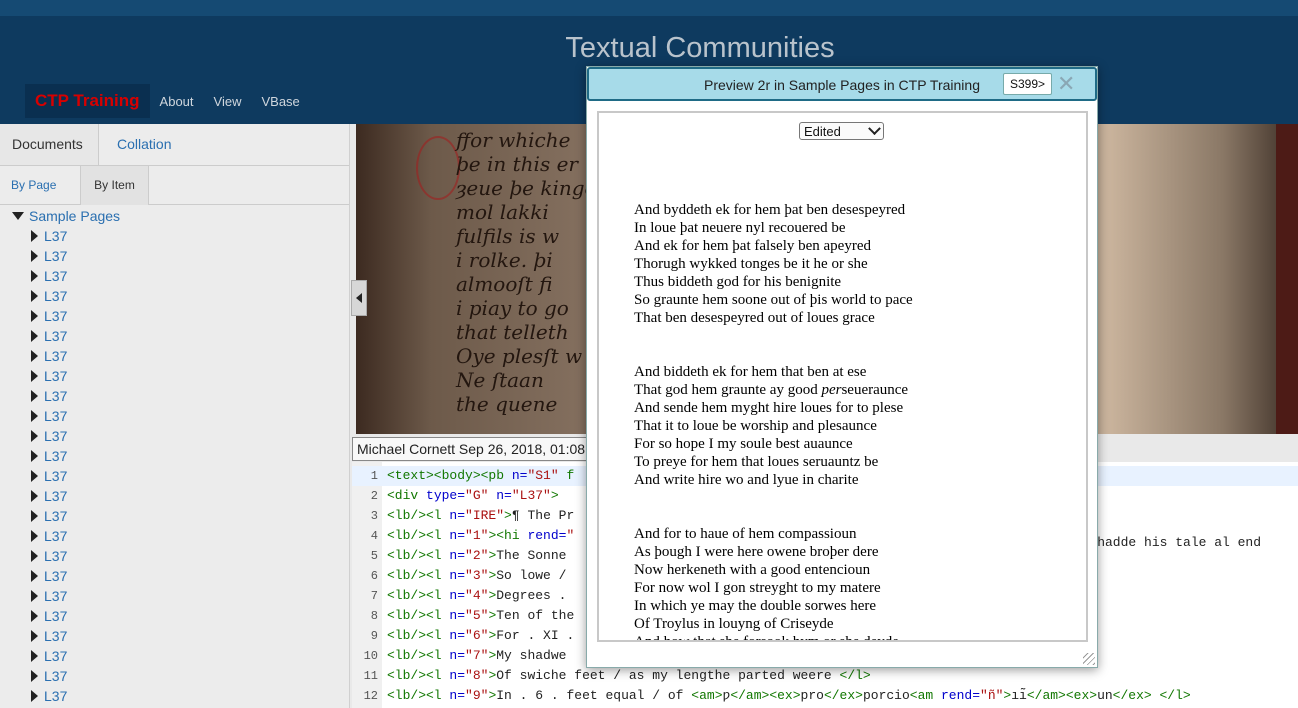 The width and height of the screenshot is (1298, 708). I want to click on revision-select: Michael Cornett Sep 26, 2018, 01:08, so click(475, 449).